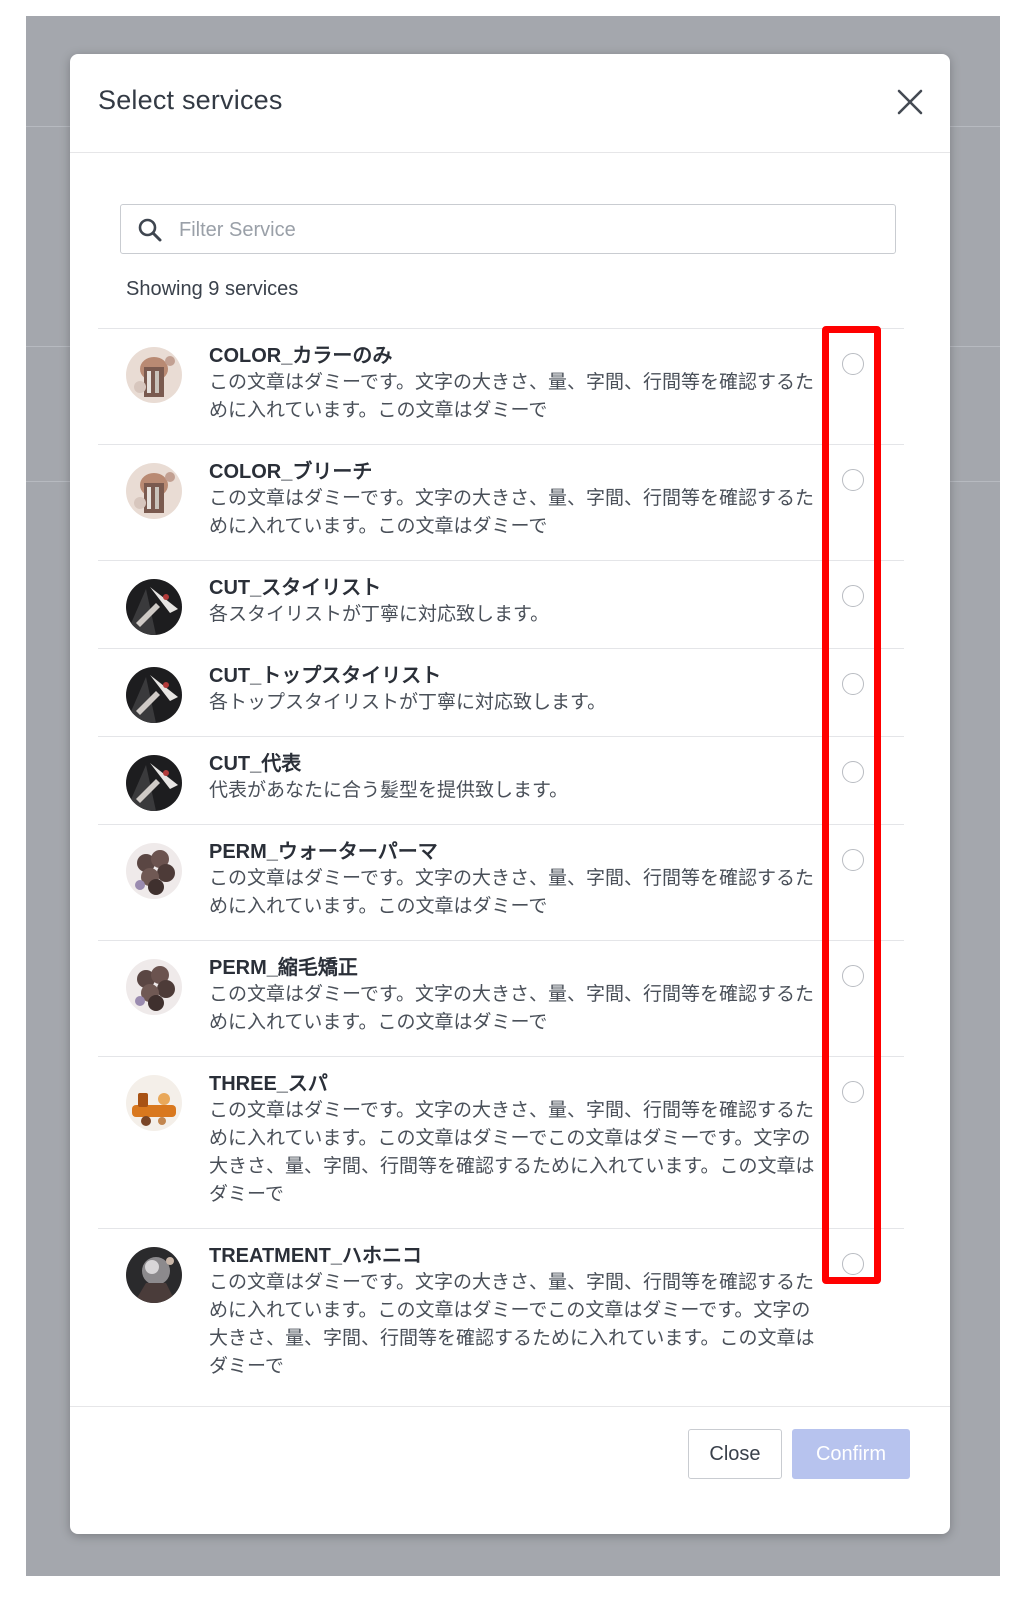 The image size is (1021, 1600). I want to click on service-name: COLOR_カラーのみ, so click(301, 356).